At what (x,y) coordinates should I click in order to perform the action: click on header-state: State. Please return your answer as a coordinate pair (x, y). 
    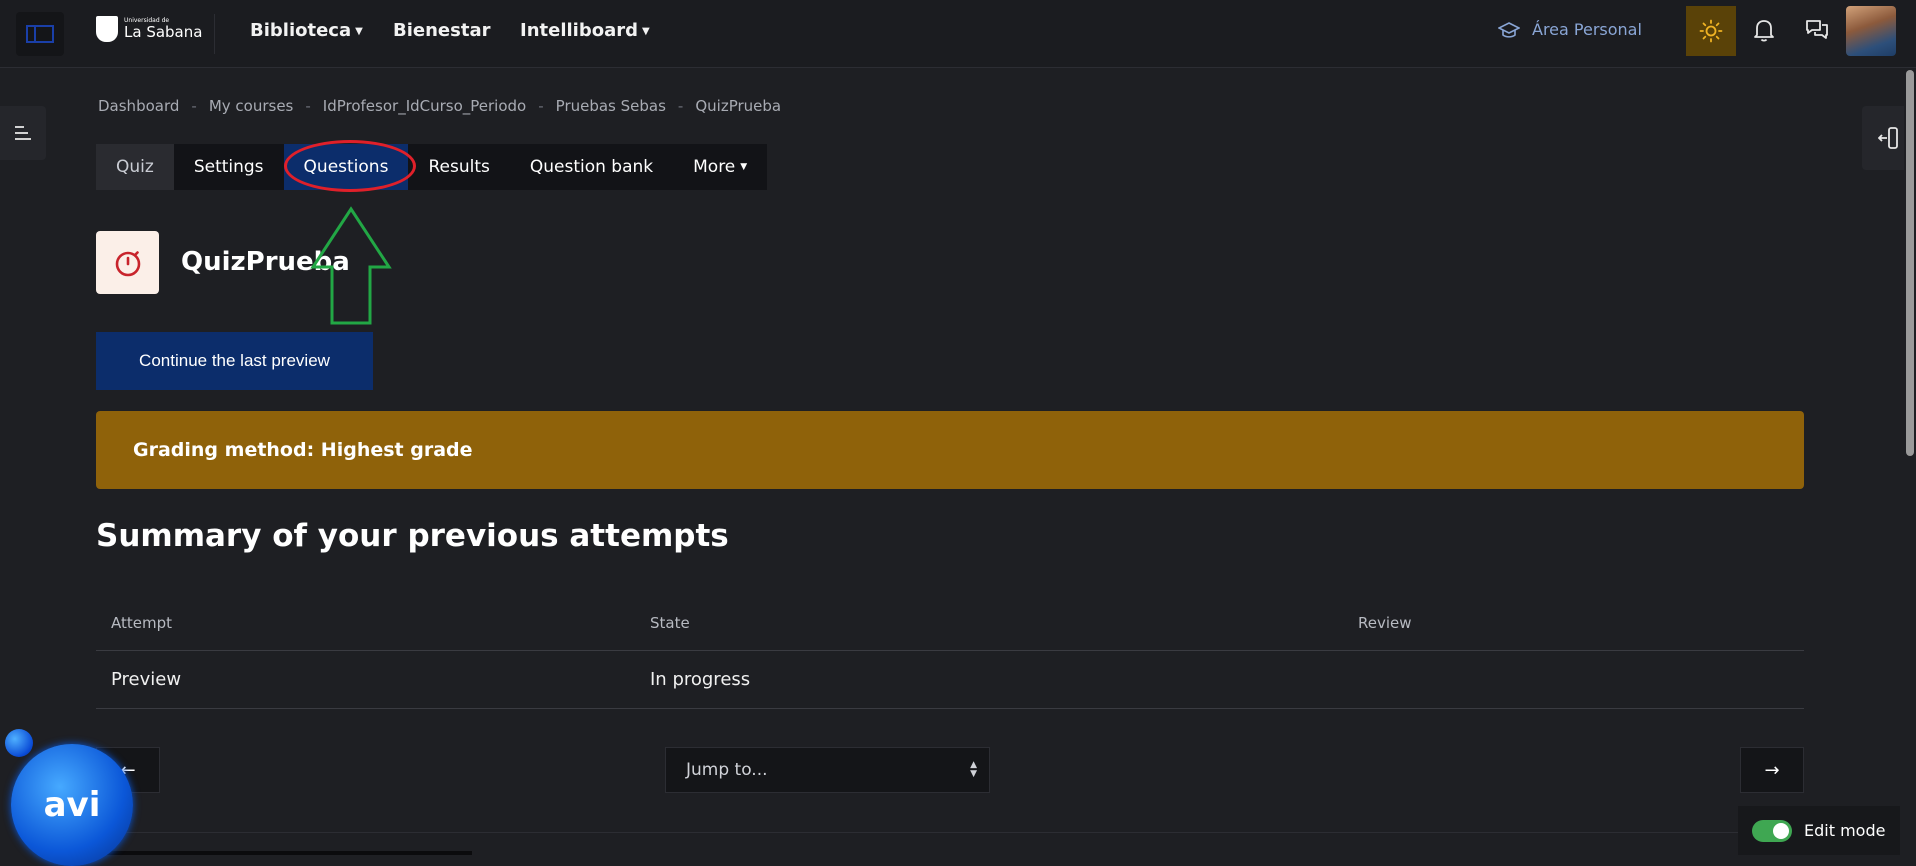
    Looking at the image, I should click on (670, 623).